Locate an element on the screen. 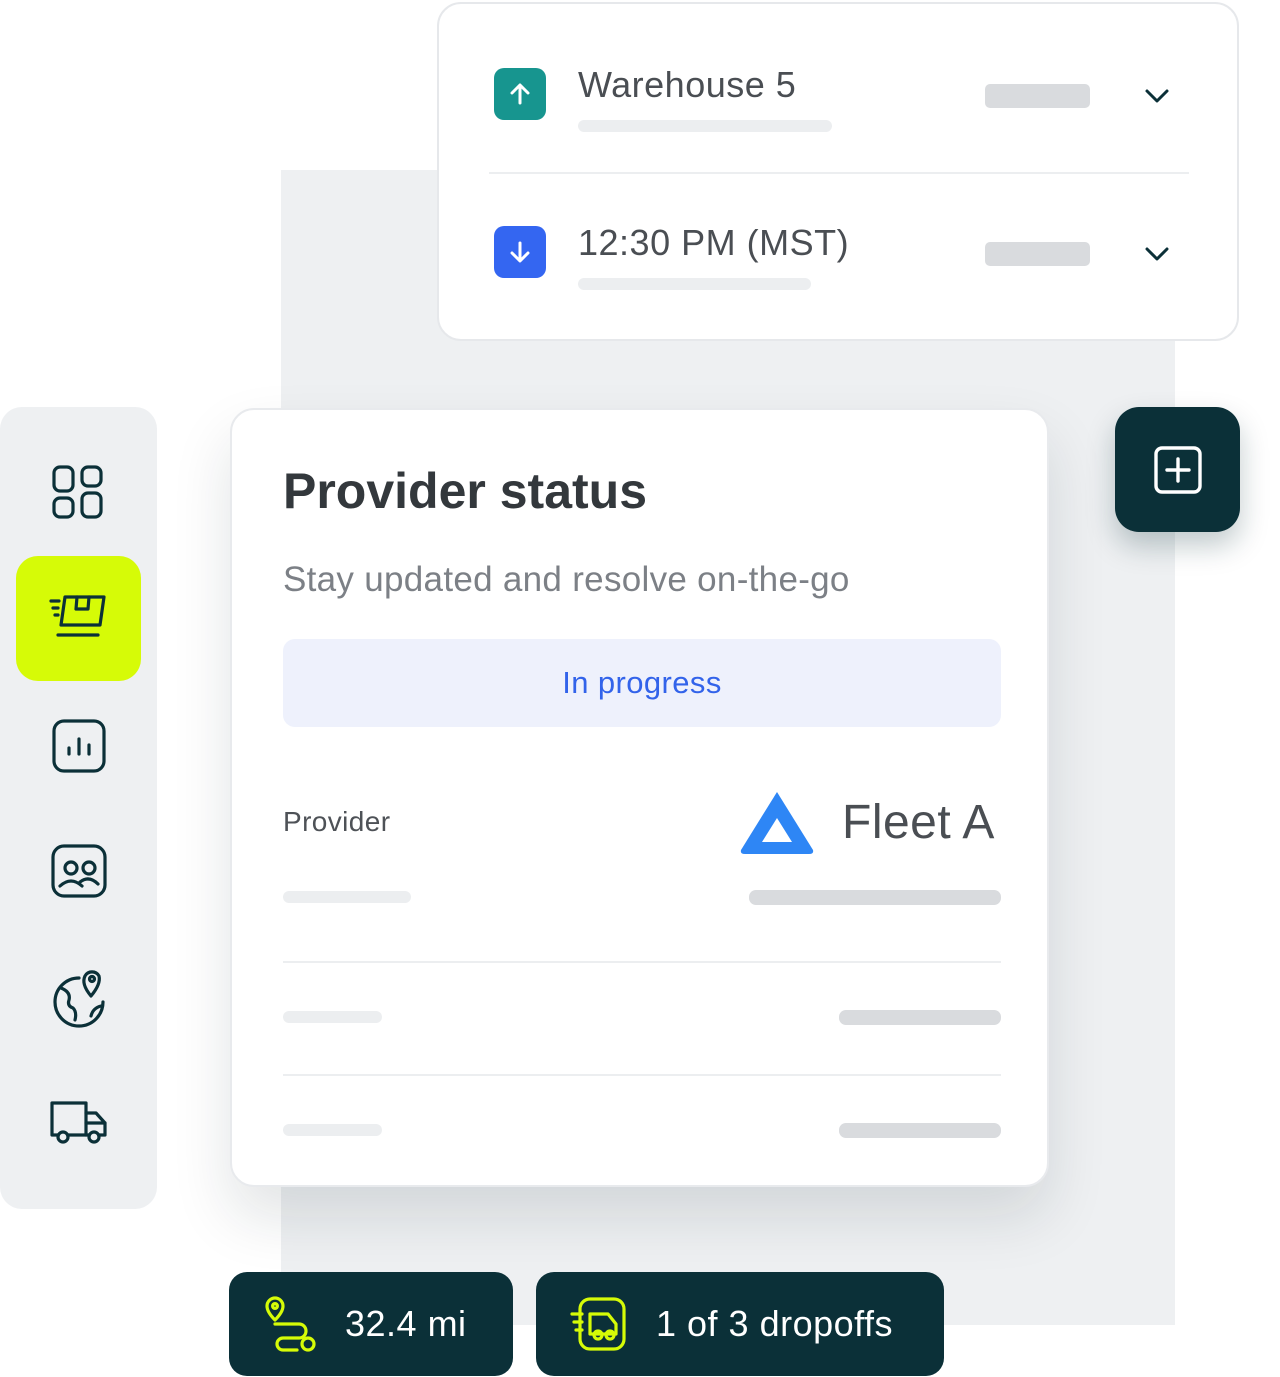  arrow-down-icon is located at coordinates (520, 252).